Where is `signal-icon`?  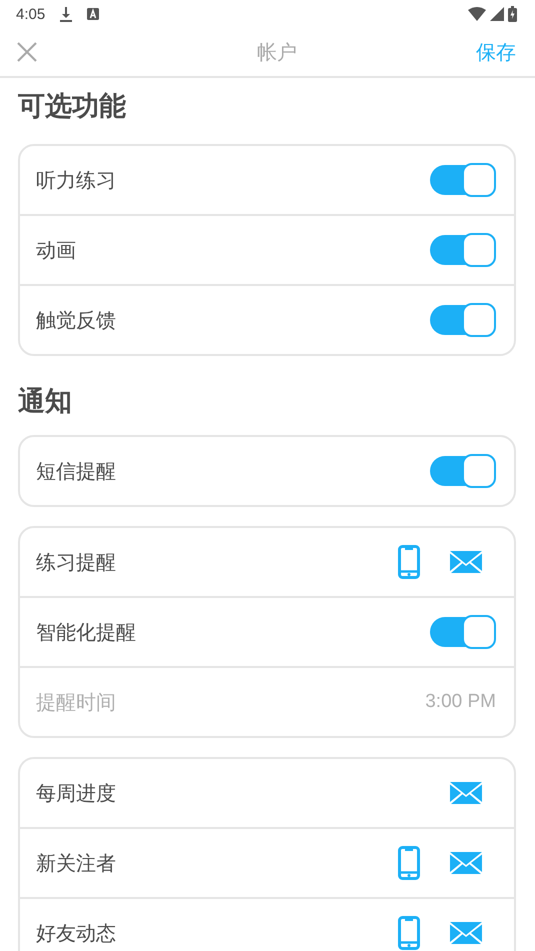 signal-icon is located at coordinates (497, 14).